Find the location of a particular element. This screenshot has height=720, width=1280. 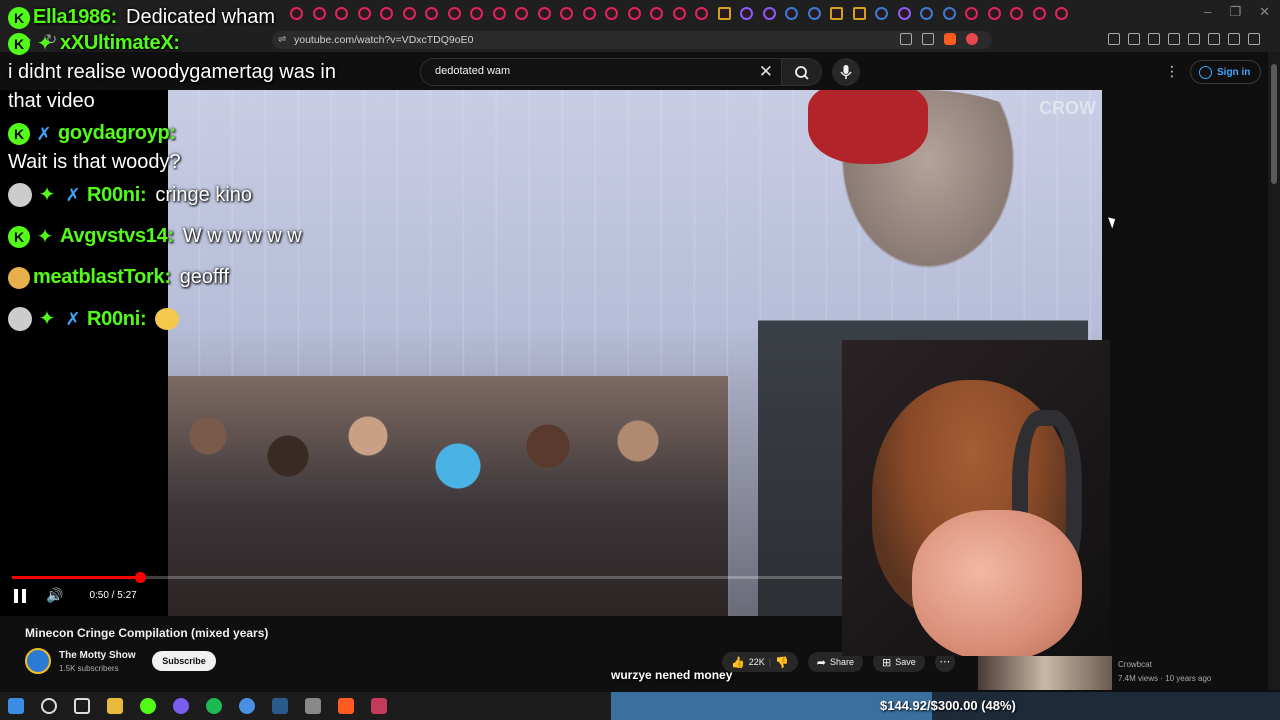

maximize-icon: ❐ is located at coordinates (1235, 12).